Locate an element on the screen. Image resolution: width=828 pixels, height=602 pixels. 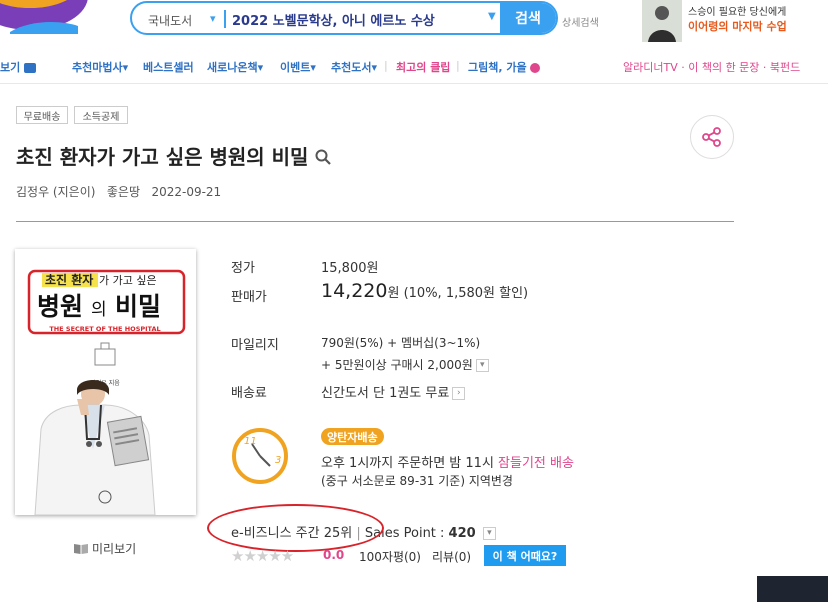
ad-portrait-image is located at coordinates (662, 21).